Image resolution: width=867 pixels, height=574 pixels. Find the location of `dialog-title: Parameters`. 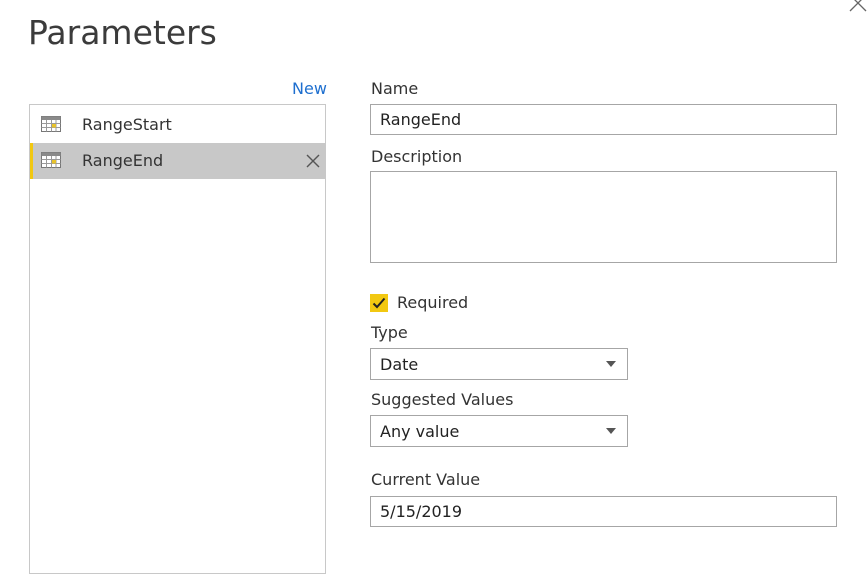

dialog-title: Parameters is located at coordinates (122, 32).